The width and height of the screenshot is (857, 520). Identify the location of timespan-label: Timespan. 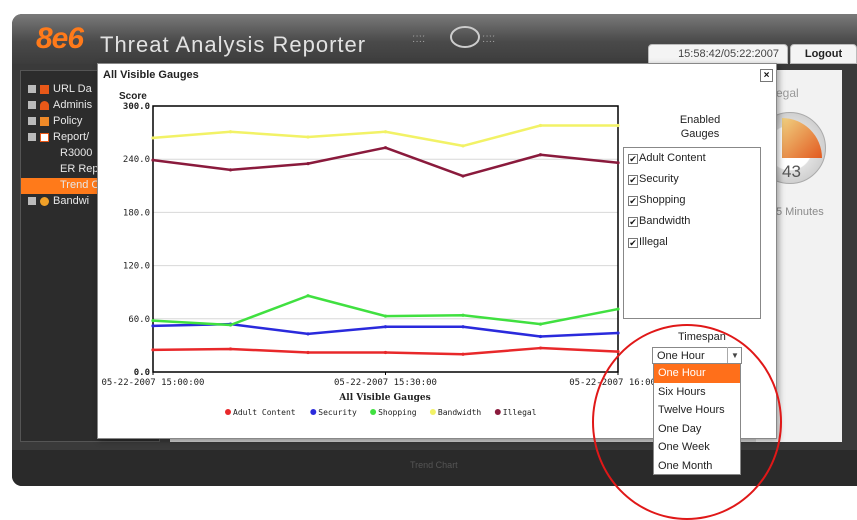
(702, 337).